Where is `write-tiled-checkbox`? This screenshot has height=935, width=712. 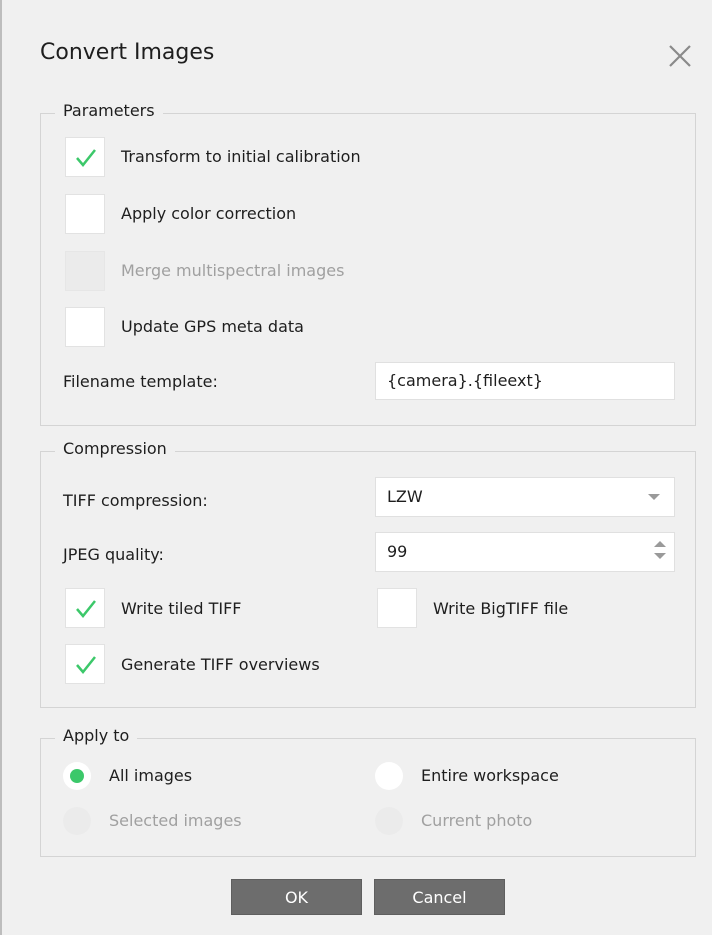 write-tiled-checkbox is located at coordinates (85, 608).